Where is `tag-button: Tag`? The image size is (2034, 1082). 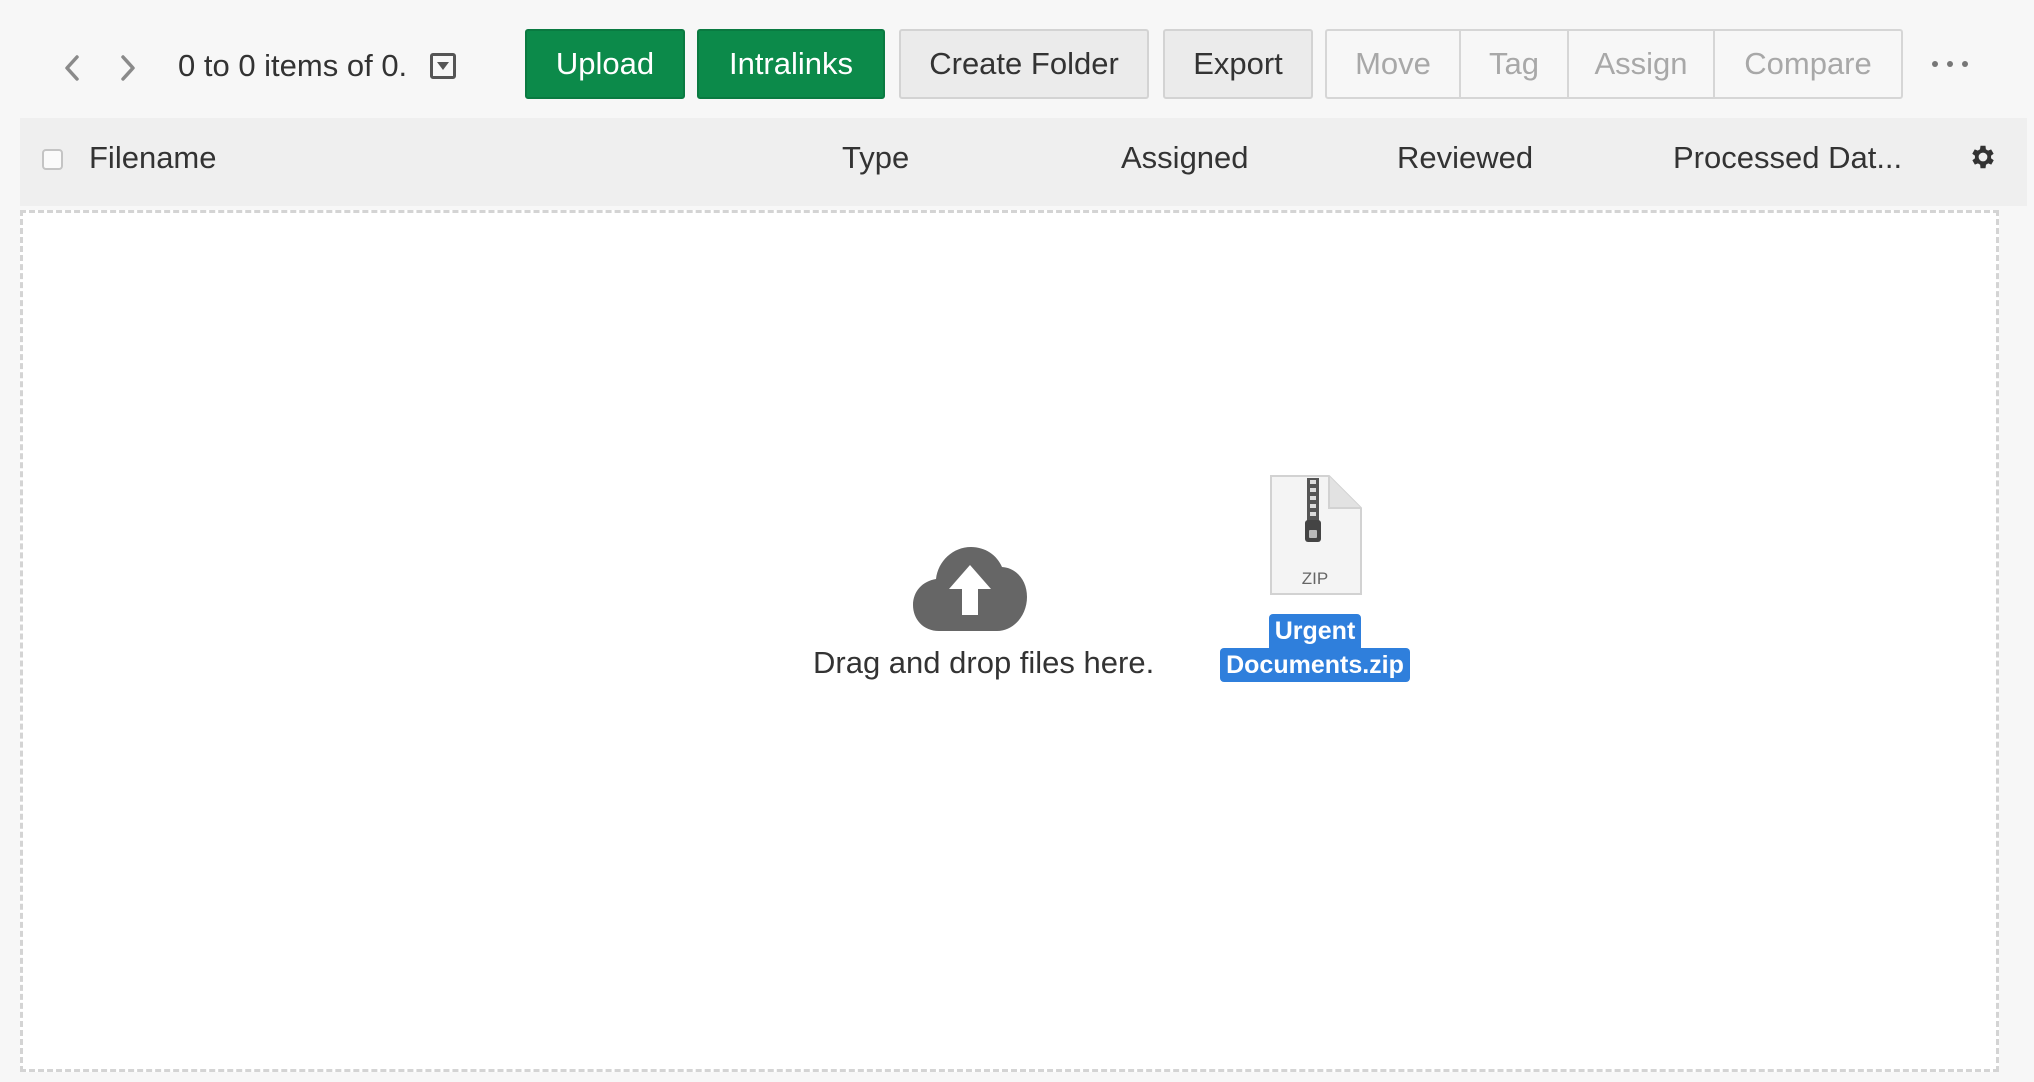
tag-button: Tag is located at coordinates (1515, 64).